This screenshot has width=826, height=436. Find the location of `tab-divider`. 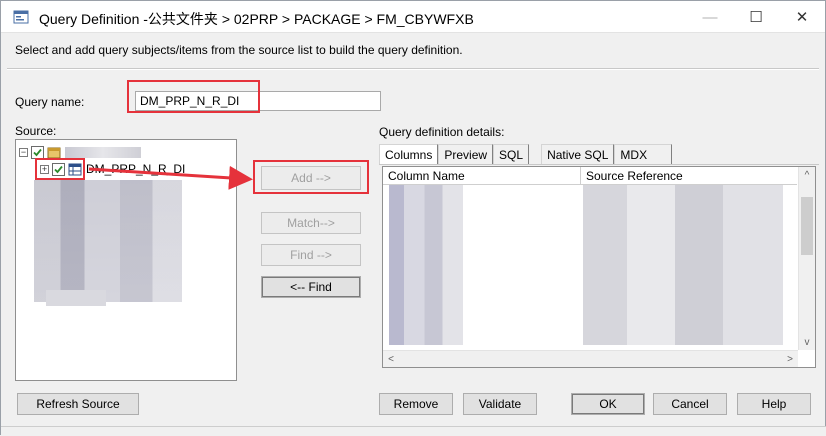

tab-divider is located at coordinates (599, 164).